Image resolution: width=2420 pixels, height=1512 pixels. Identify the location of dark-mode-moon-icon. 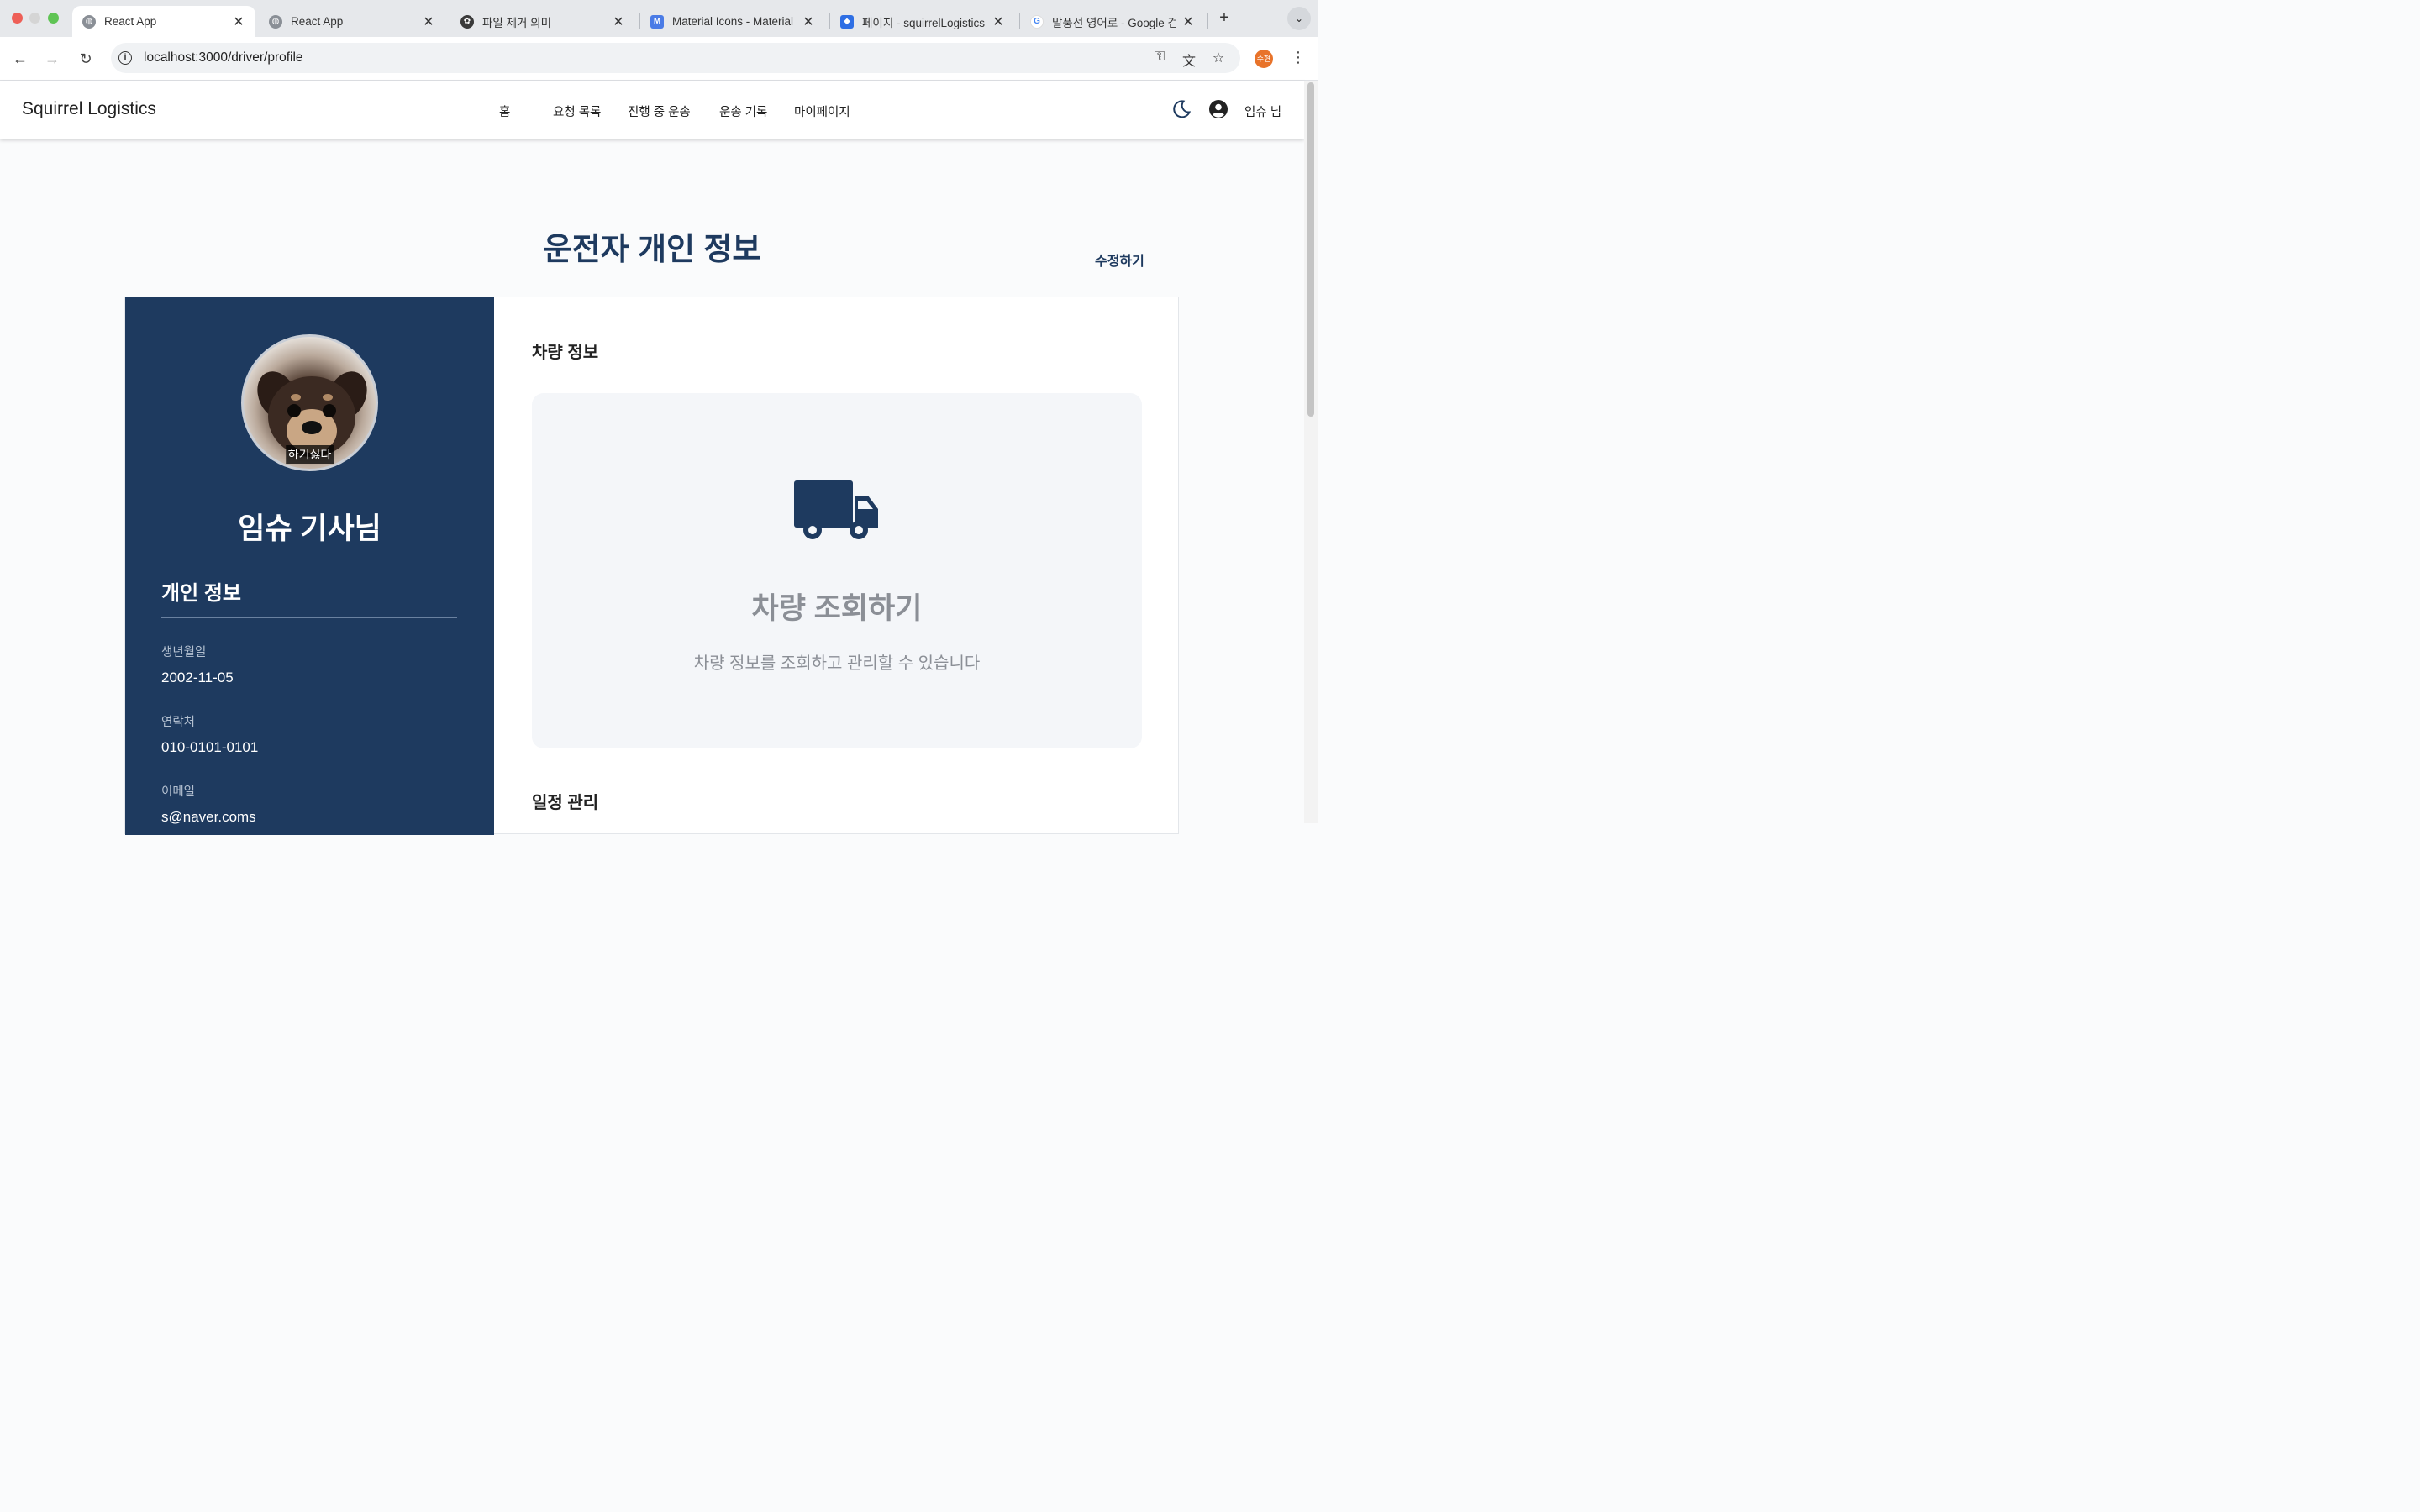
(1181, 109).